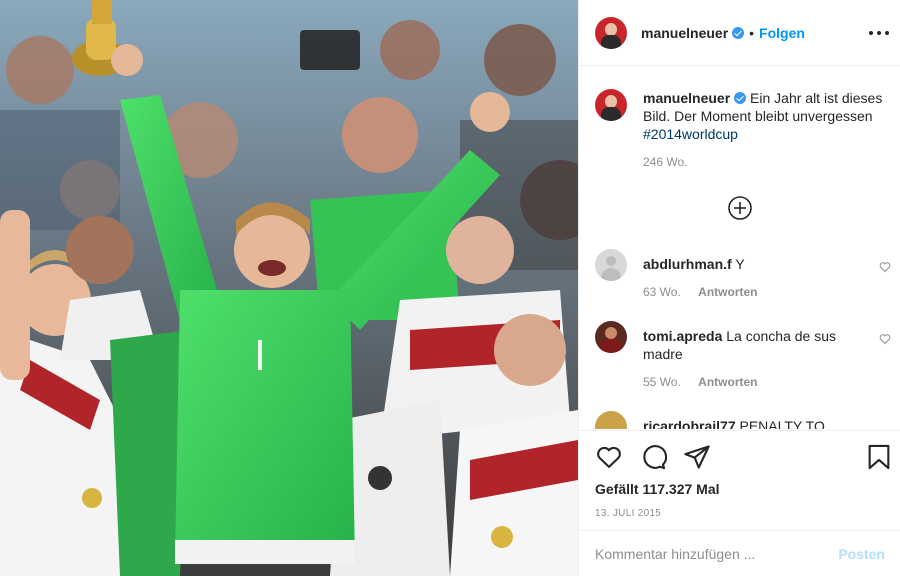 The image size is (900, 576). What do you see at coordinates (739, 480) in the screenshot?
I see `post-actions: Gefällt 117.327 Mal 13. JULI 2015` at bounding box center [739, 480].